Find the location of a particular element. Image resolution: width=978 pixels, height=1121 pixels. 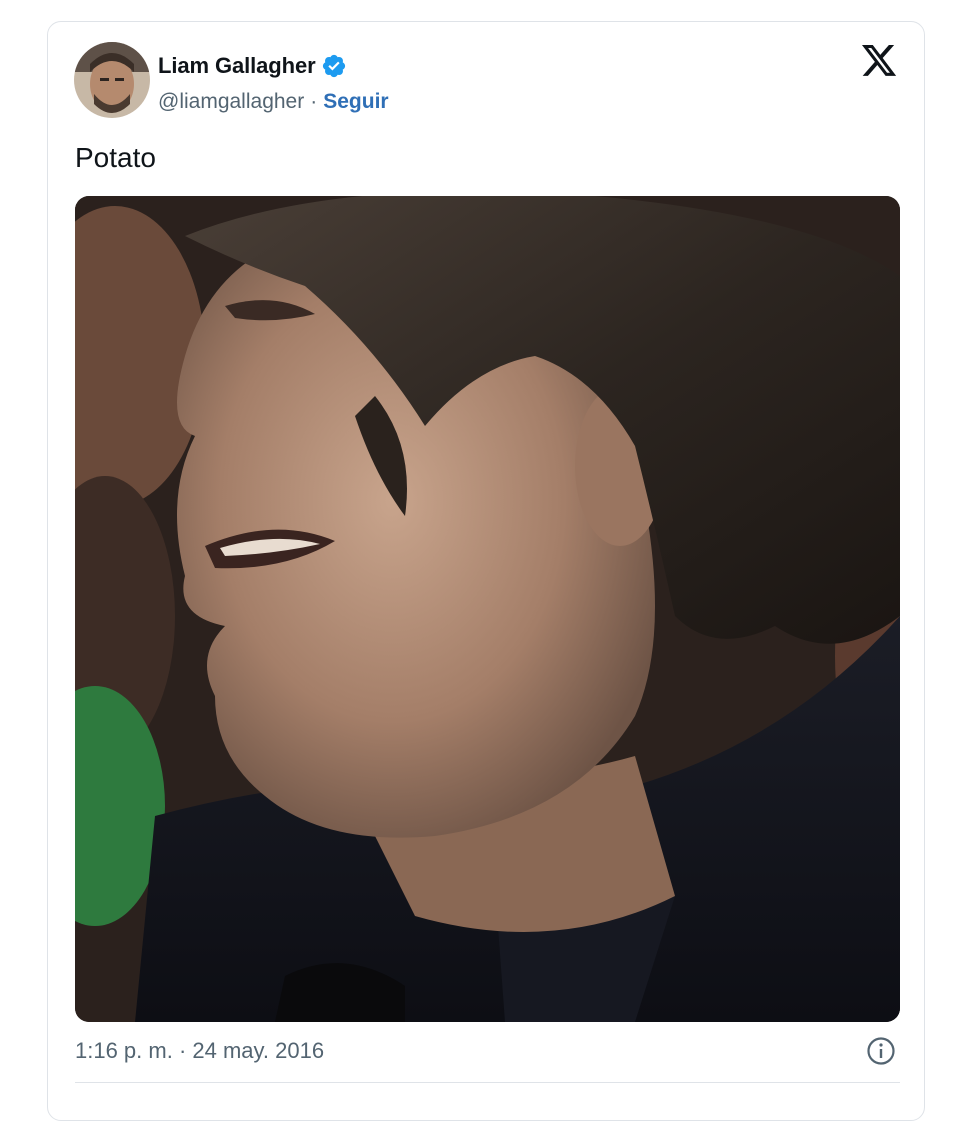

divider is located at coordinates (487, 1082).